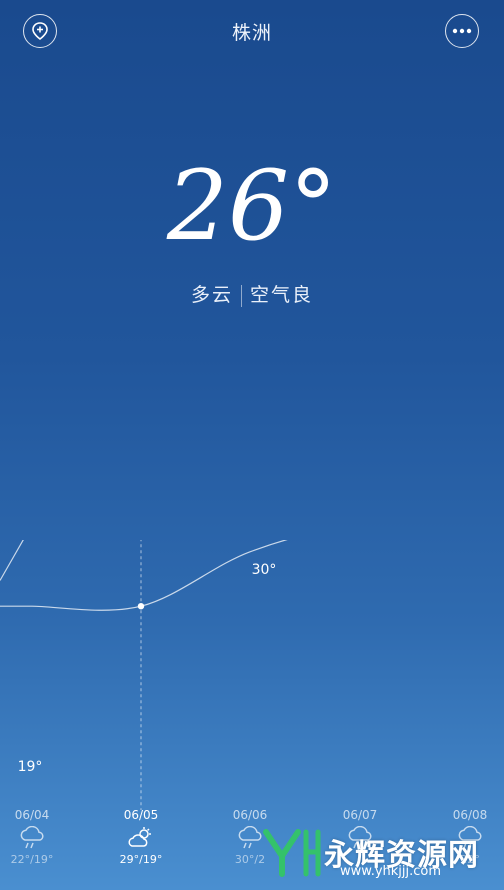 This screenshot has height=890, width=504. What do you see at coordinates (32, 859) in the screenshot?
I see `forecast-range: 22°/19°` at bounding box center [32, 859].